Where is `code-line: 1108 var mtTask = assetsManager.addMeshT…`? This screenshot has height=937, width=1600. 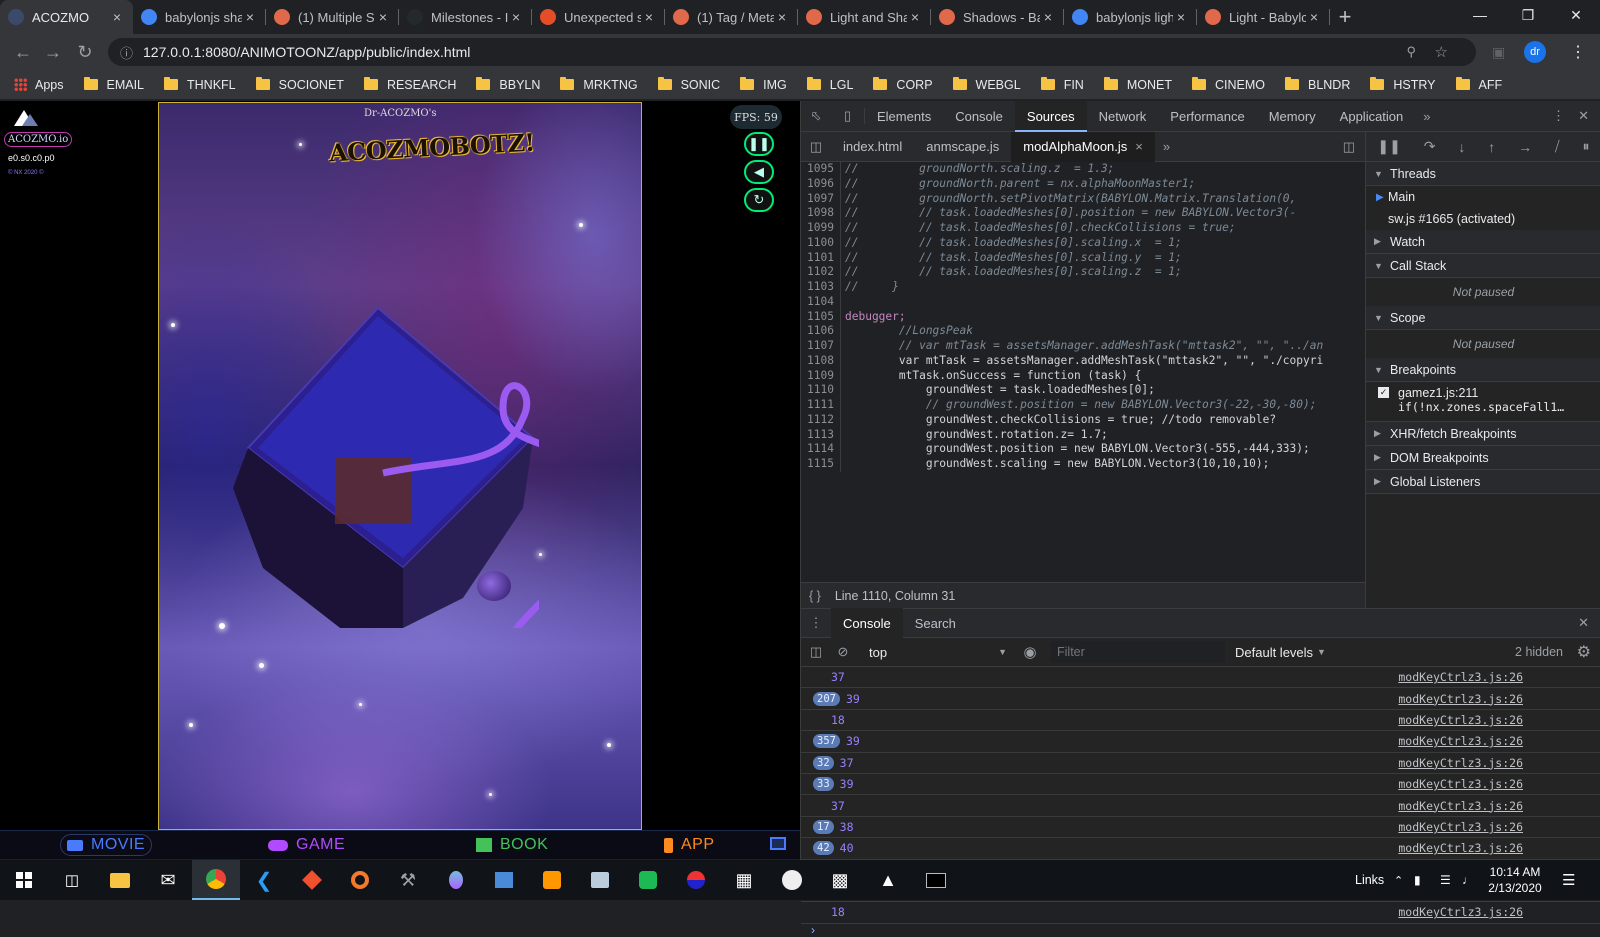 code-line: 1108 var mtTask = assetsManager.addMeshT… is located at coordinates (1083, 361).